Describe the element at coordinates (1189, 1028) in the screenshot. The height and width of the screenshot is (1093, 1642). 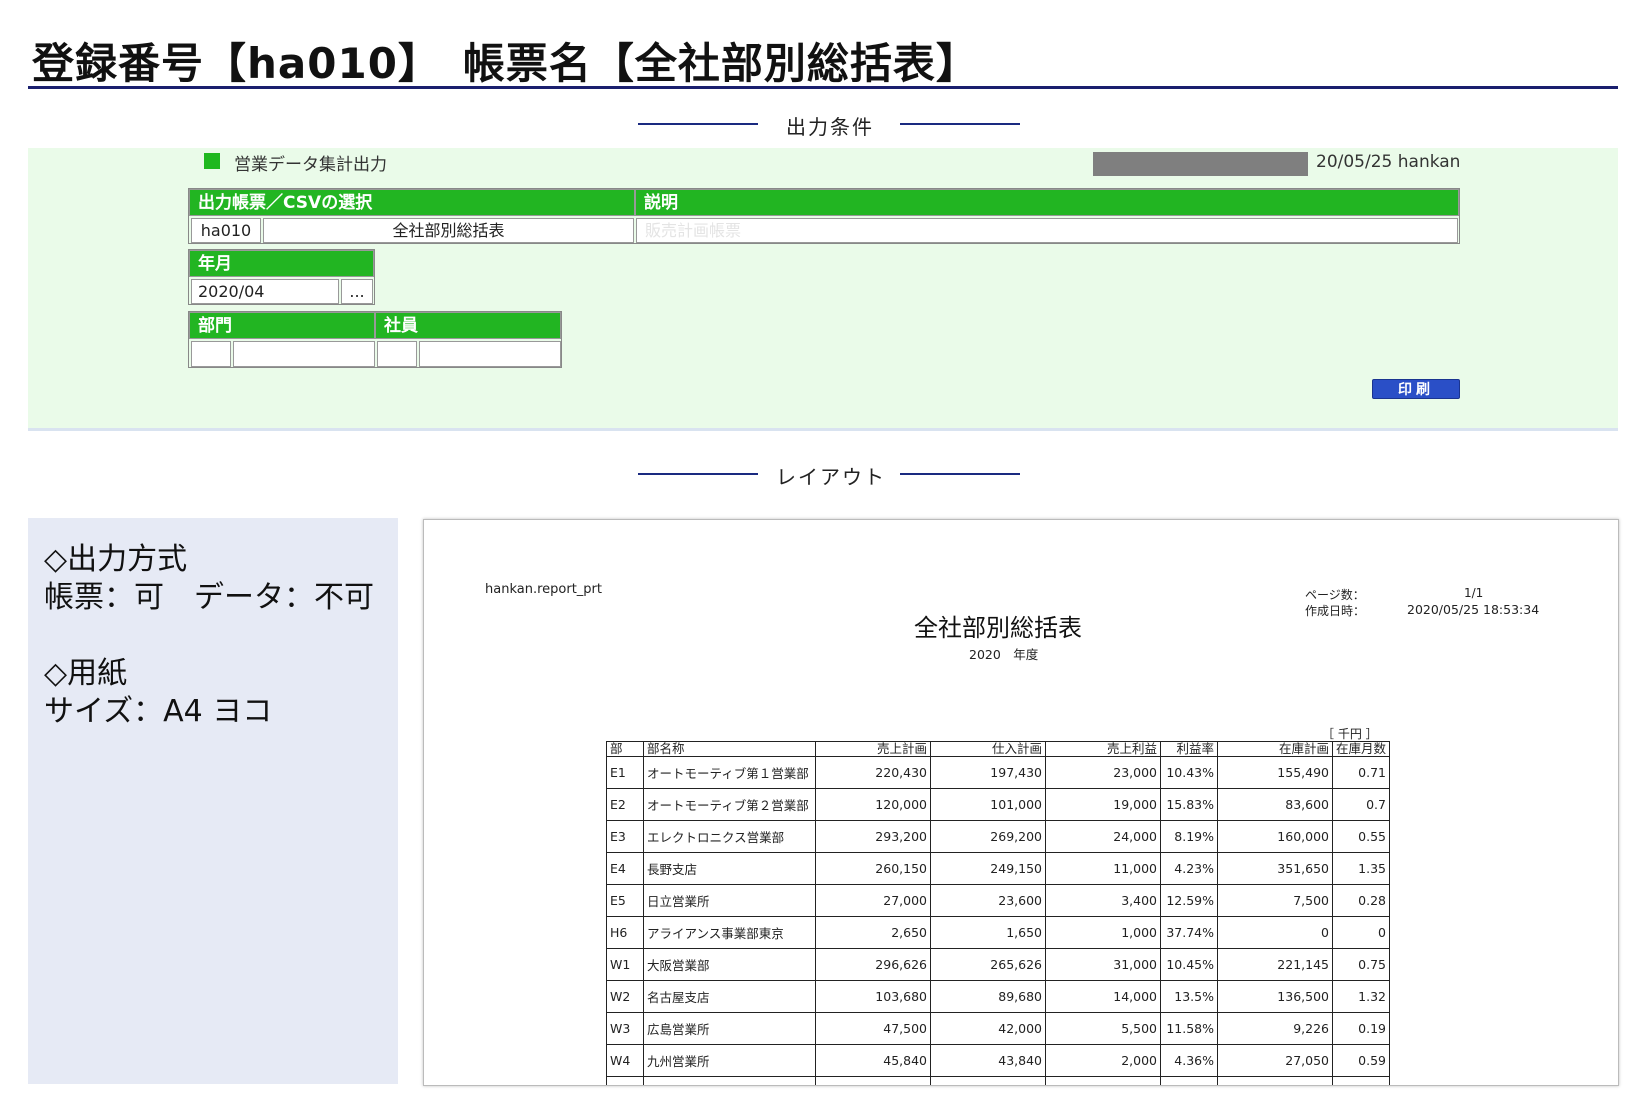
I see `table-cell: 11.58%` at that location.